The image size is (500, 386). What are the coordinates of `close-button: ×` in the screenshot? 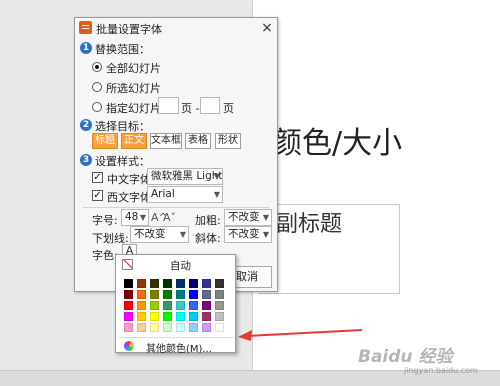 It's located at (267, 28).